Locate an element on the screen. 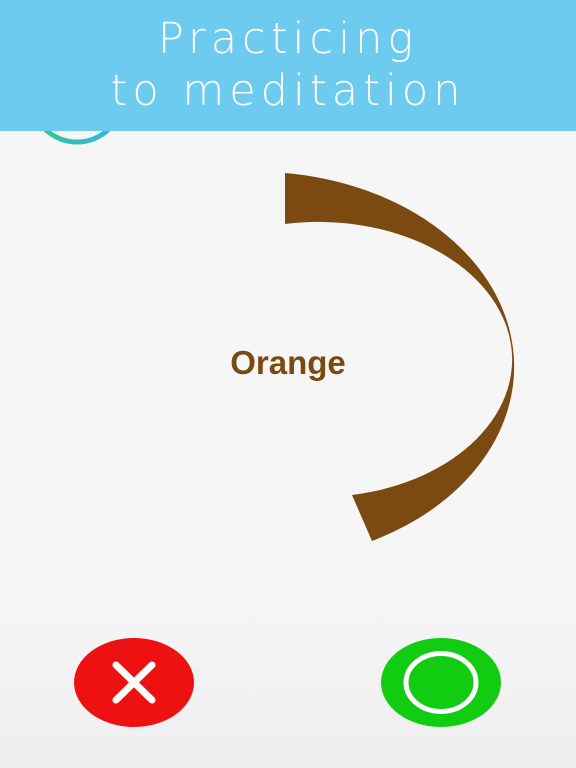  no-button is located at coordinates (134, 682).